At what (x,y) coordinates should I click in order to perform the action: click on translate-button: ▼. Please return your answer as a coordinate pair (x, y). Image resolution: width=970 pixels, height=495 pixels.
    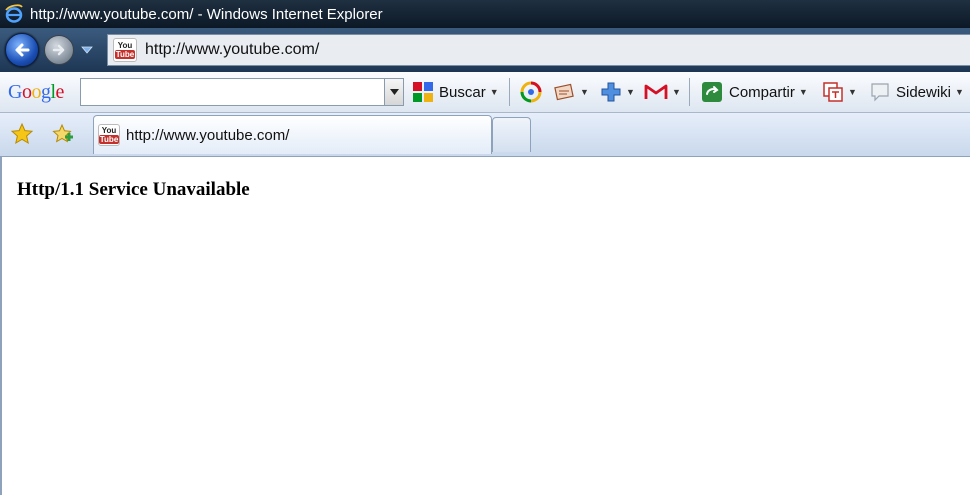
    Looking at the image, I should click on (839, 92).